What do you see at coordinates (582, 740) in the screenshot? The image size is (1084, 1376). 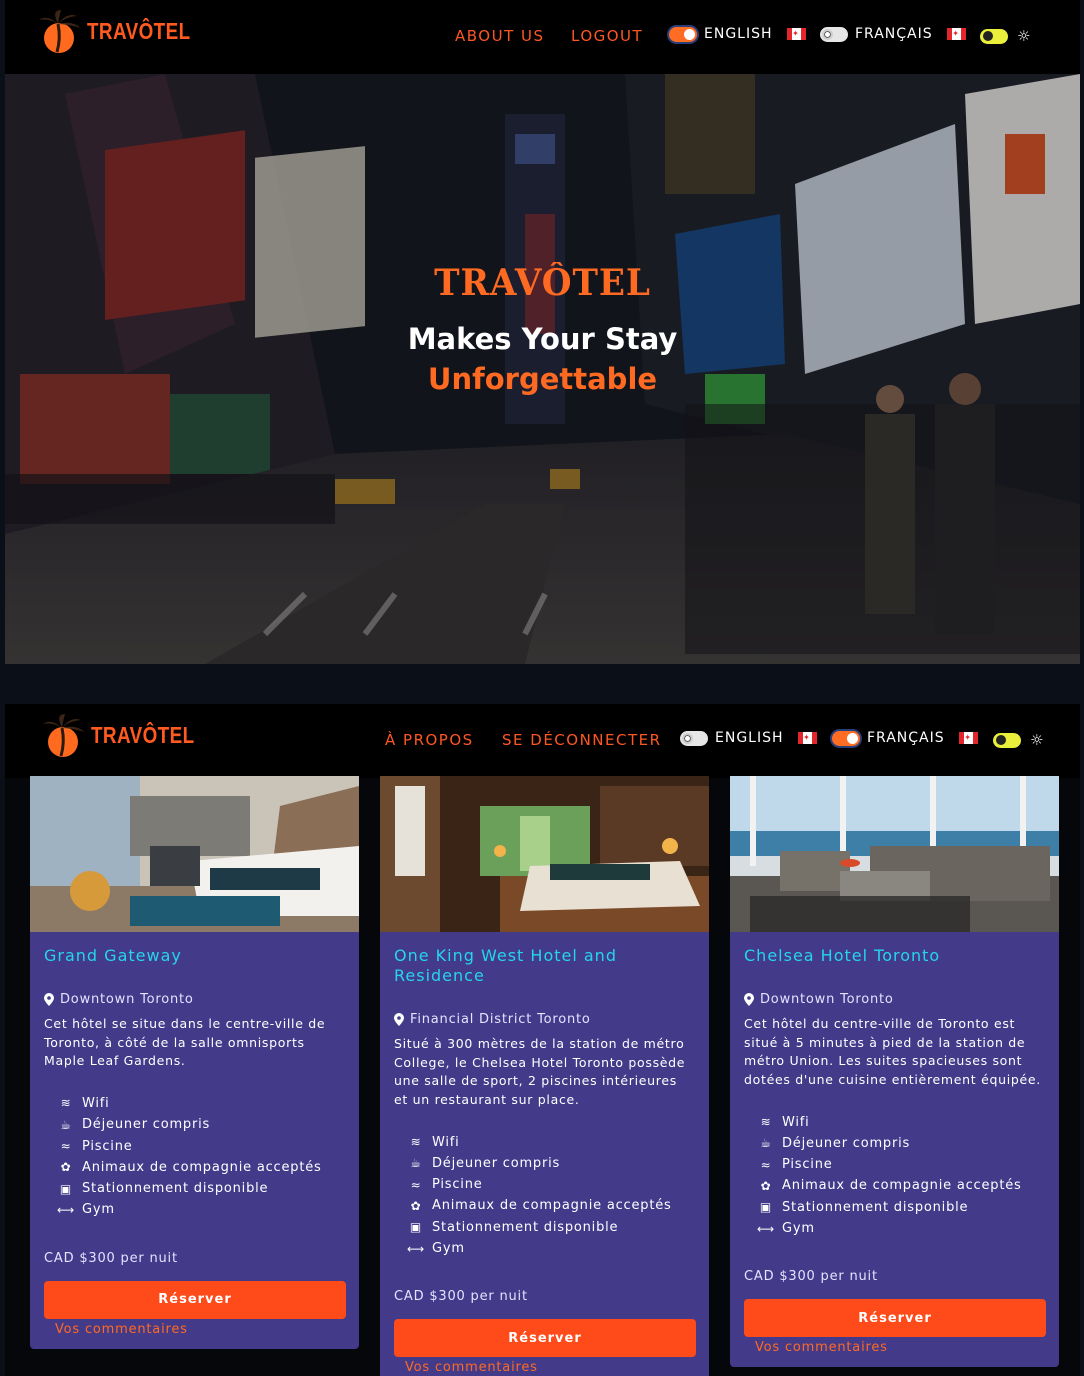 I see `nav-logout: SE DÉCONNECTER` at bounding box center [582, 740].